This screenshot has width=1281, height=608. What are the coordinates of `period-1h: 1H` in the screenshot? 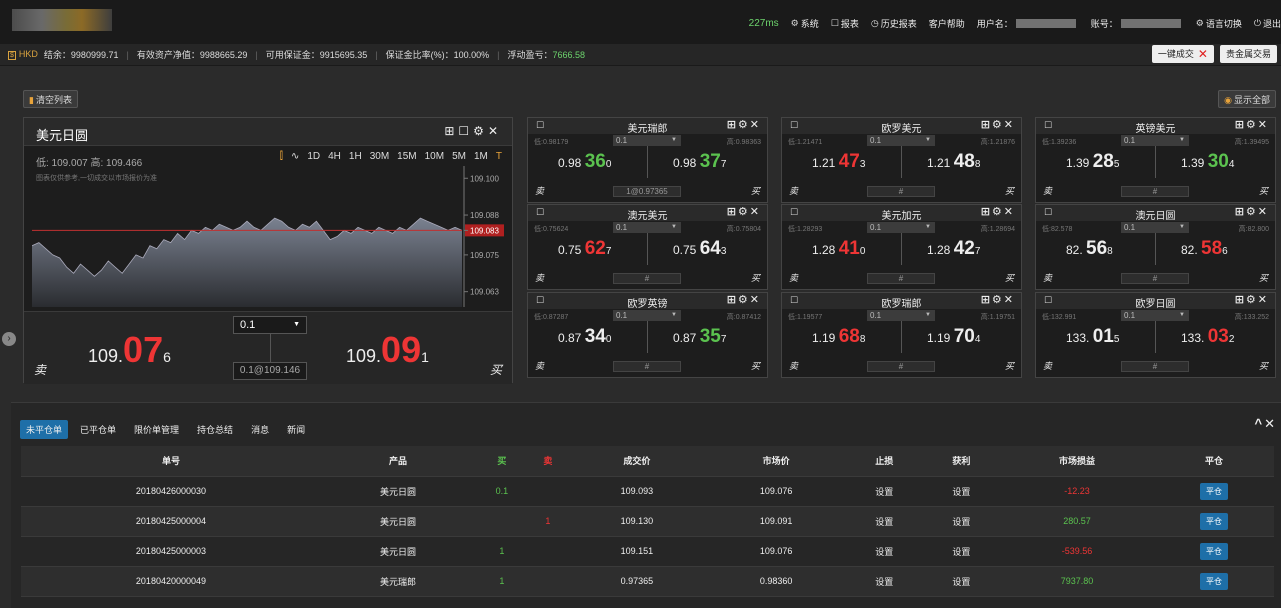 It's located at (355, 156).